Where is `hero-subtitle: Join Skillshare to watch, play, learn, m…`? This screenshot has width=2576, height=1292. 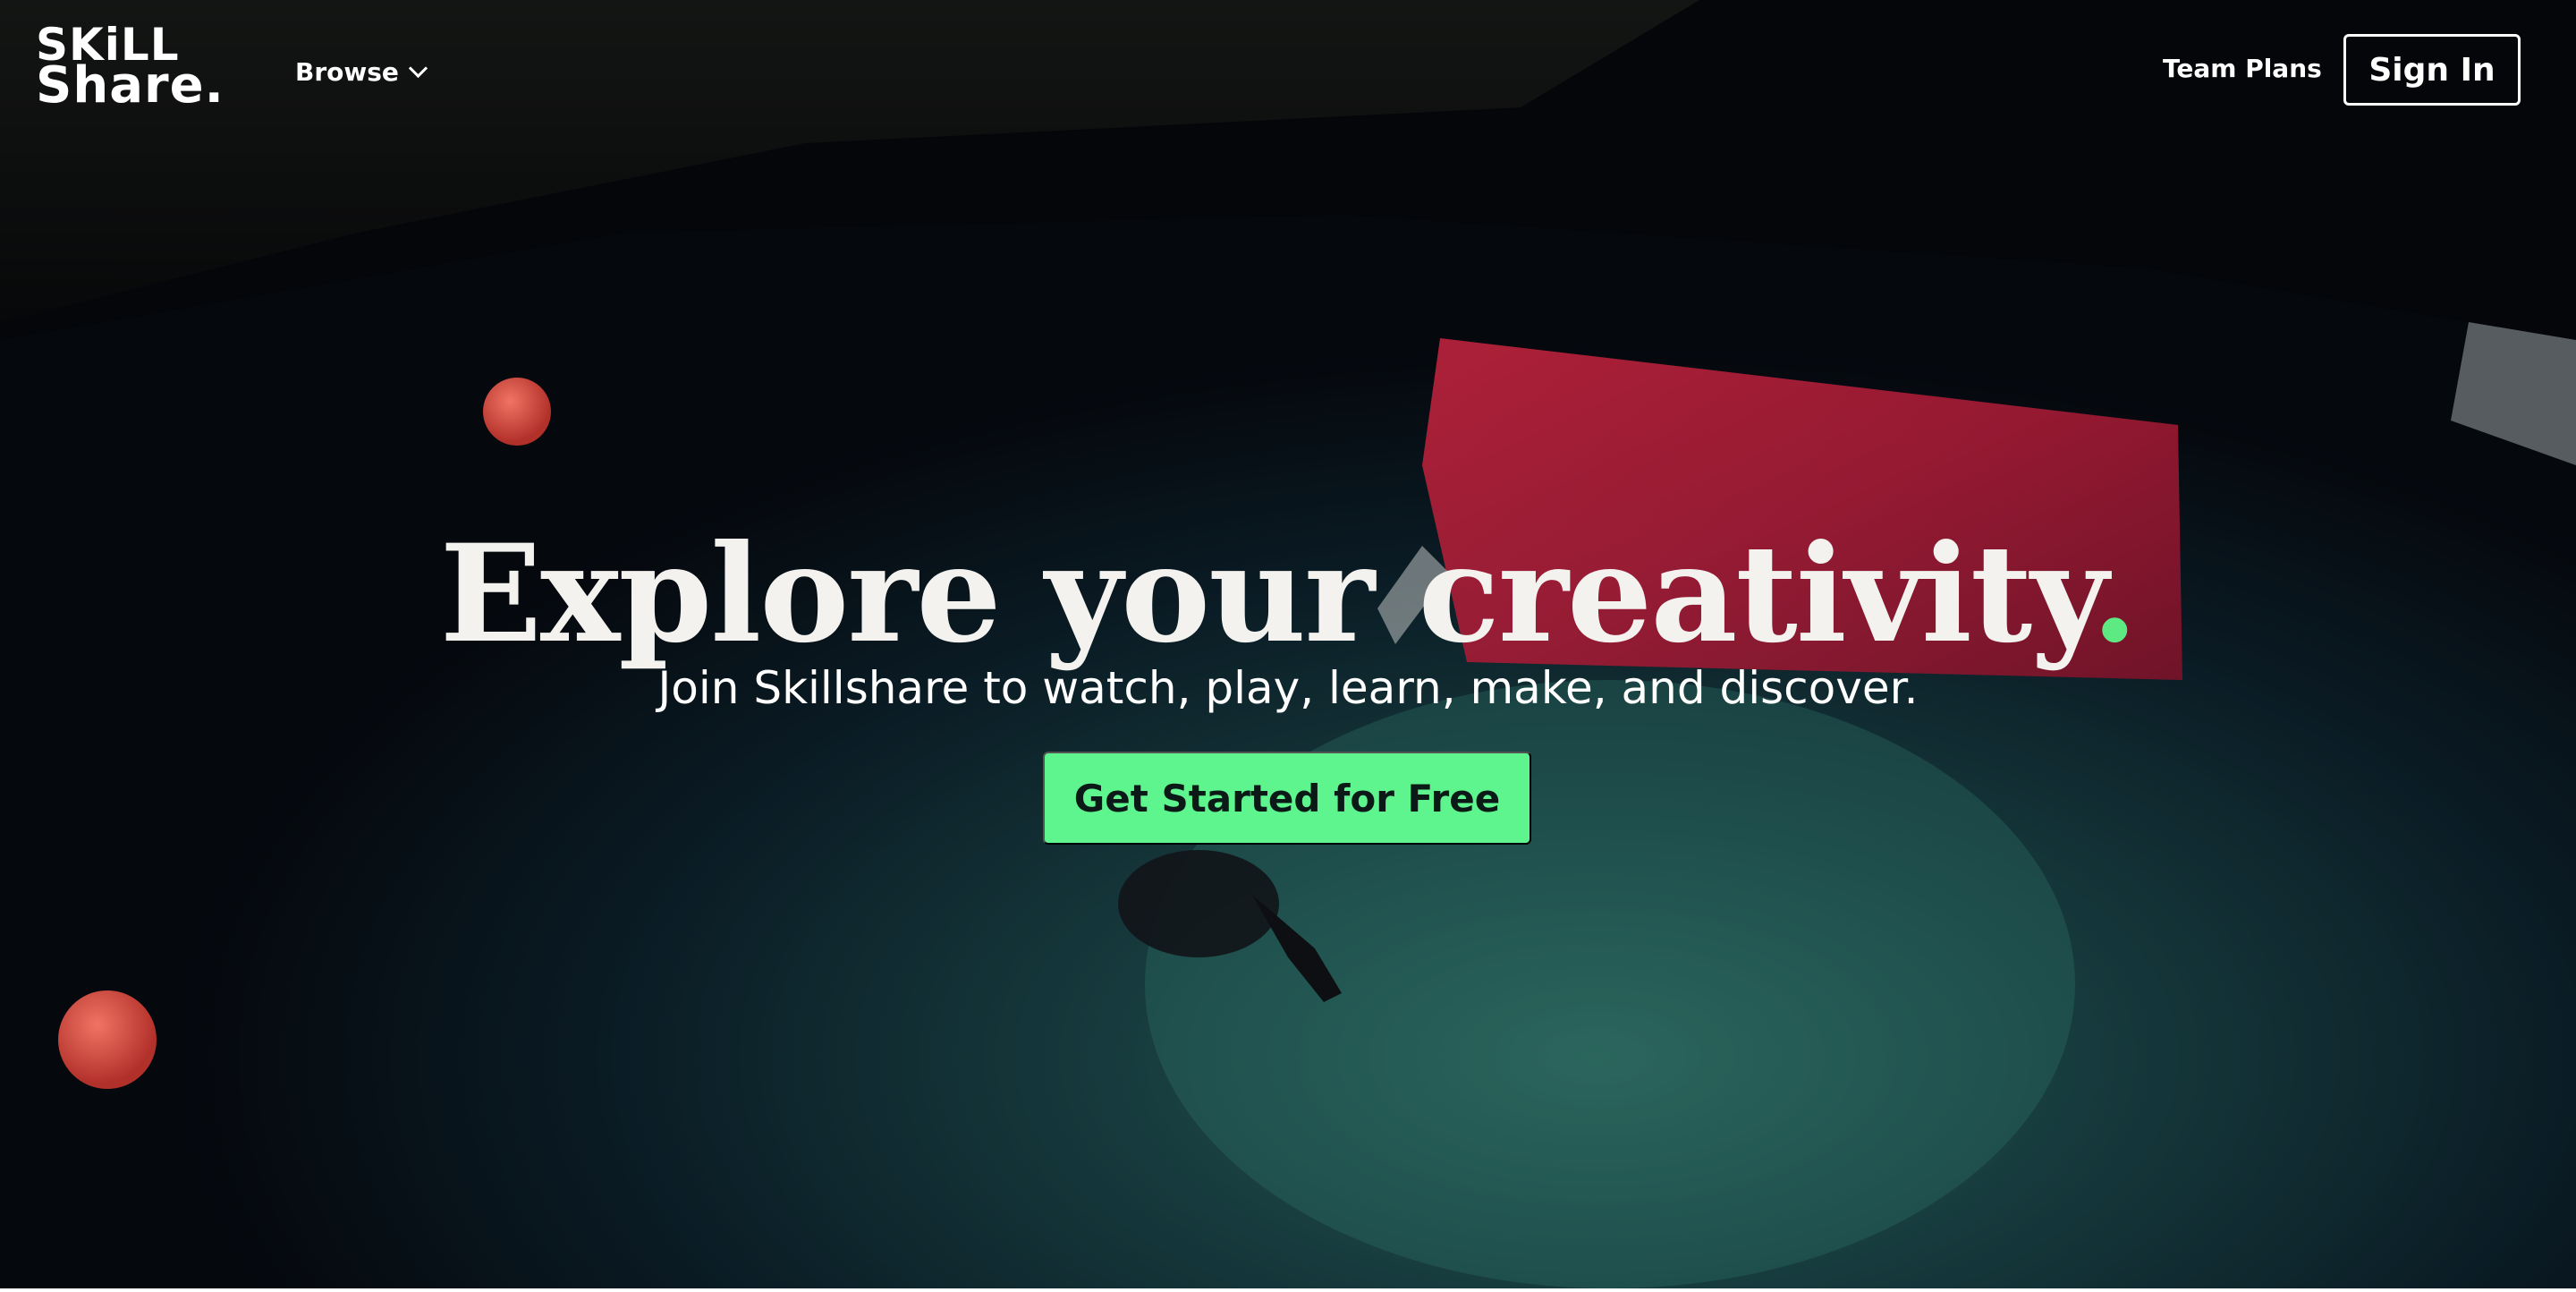 hero-subtitle: Join Skillshare to watch, play, learn, m… is located at coordinates (1288, 688).